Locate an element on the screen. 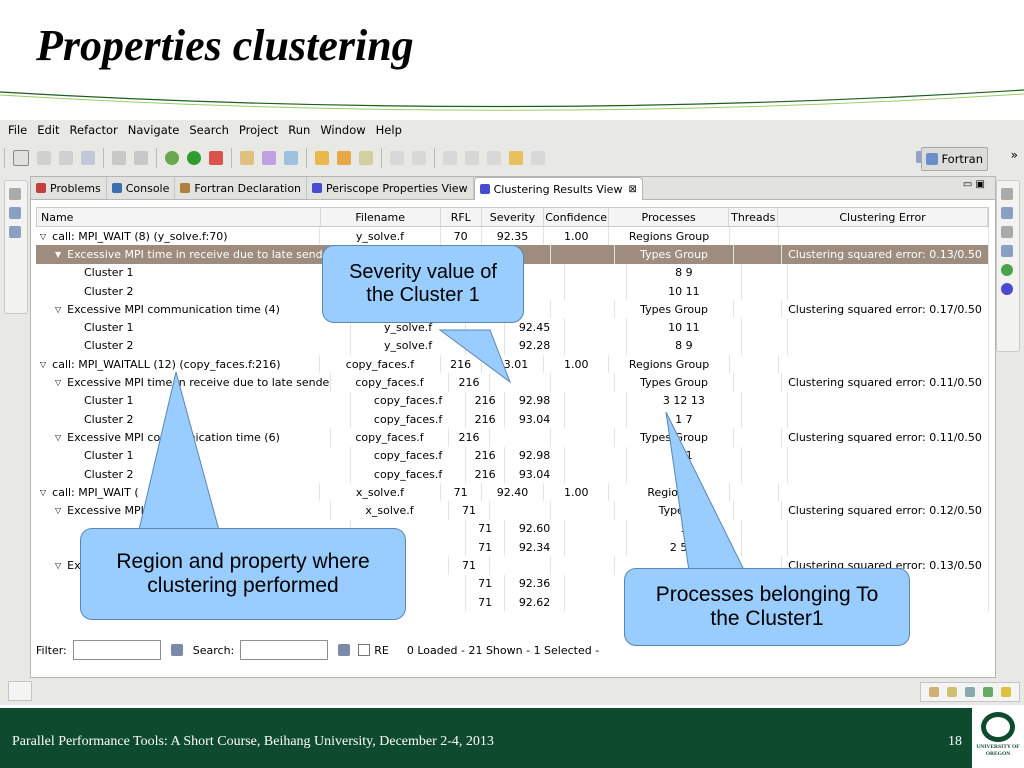  menu-run: Run is located at coordinates (299, 130).